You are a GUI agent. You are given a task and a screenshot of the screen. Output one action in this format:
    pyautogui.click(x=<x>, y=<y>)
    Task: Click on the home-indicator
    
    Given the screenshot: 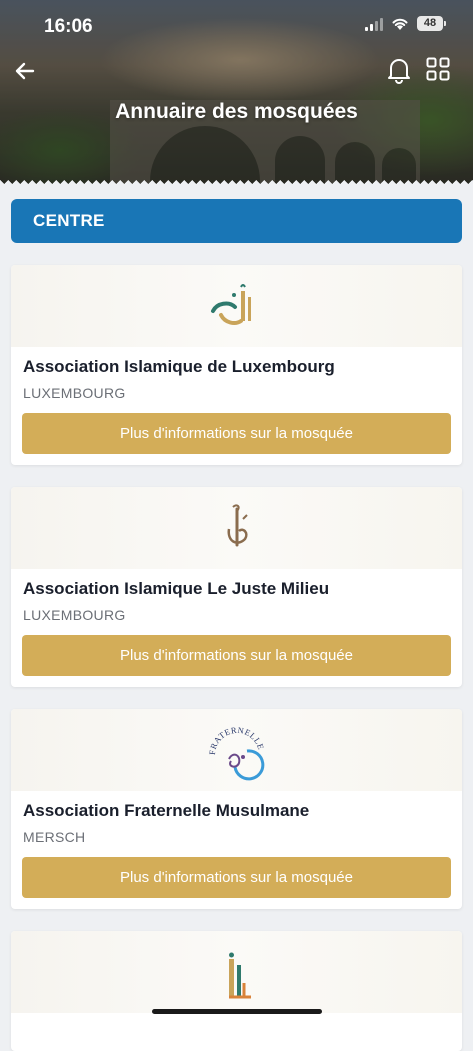 What is the action you would take?
    pyautogui.click(x=237, y=1011)
    